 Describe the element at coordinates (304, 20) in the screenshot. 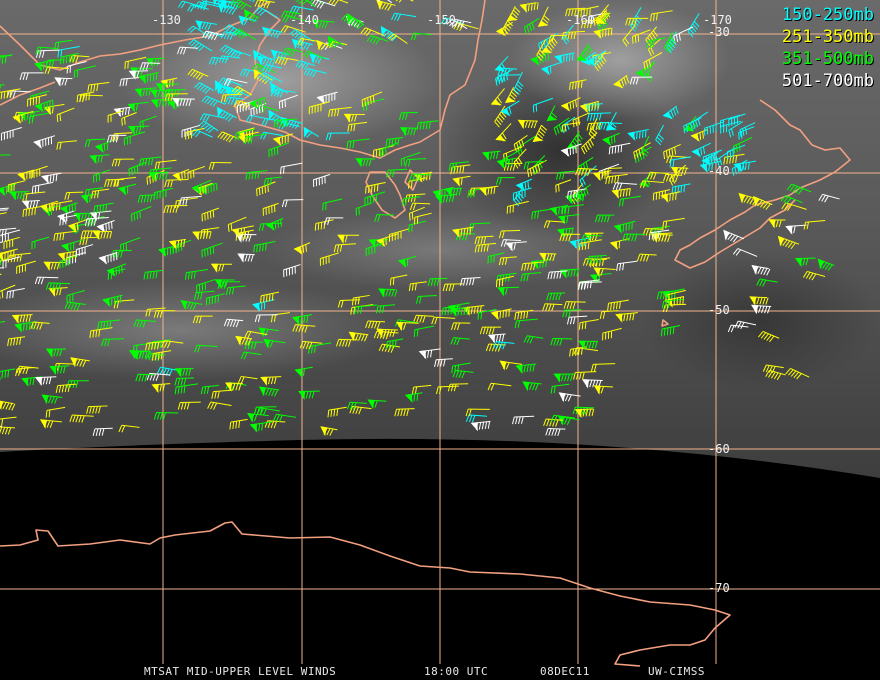

I see `lon-label: -140` at that location.